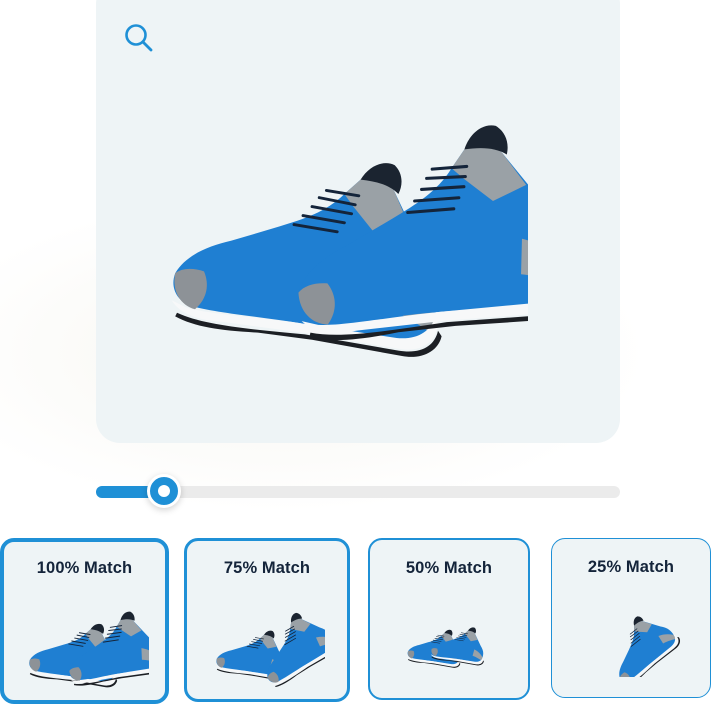  I want to click on match-card-100: 100% Match, so click(84, 621).